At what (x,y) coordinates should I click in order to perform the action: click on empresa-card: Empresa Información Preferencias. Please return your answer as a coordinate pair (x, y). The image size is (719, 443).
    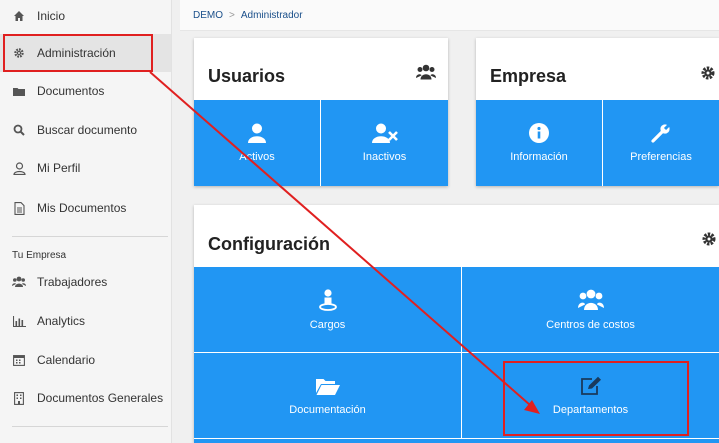
    Looking at the image, I should click on (597, 112).